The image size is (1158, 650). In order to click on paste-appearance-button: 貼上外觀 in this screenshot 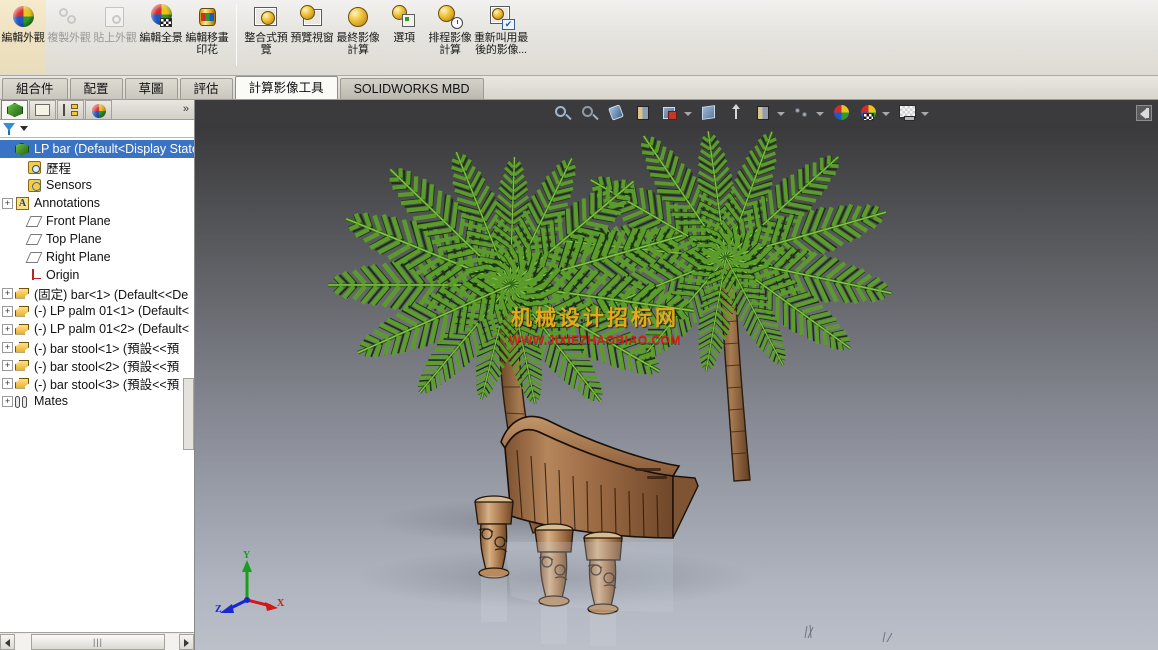, I will do `click(115, 37)`.